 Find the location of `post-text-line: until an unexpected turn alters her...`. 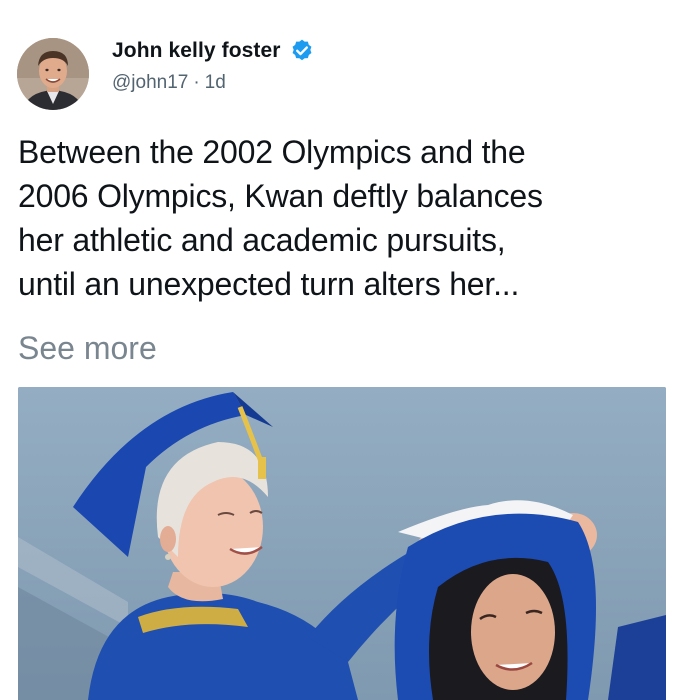

post-text-line: until an unexpected turn alters her... is located at coordinates (269, 284).